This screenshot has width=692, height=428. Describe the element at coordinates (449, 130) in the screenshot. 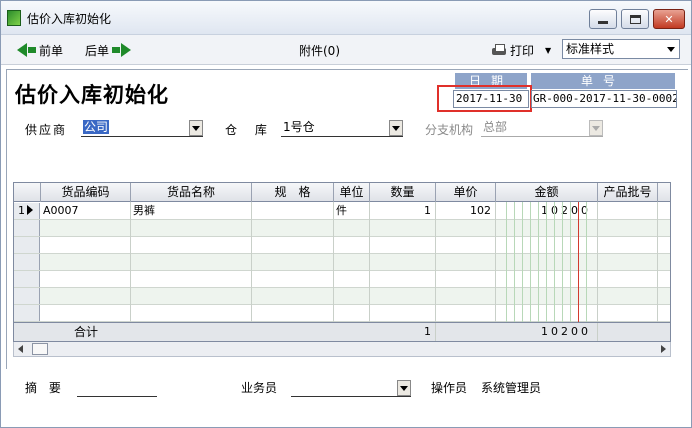

I see `branch-label: 分支机构` at that location.